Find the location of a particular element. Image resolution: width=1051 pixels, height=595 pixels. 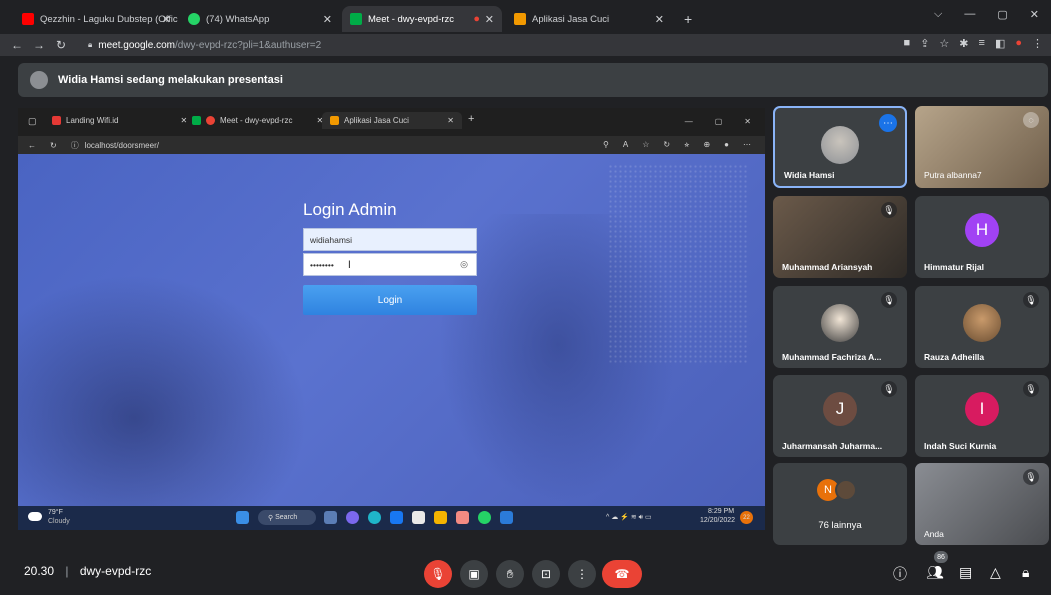

shared-tab-aplikasi: Aplikasi Jasa Cuci ✕ is located at coordinates (392, 120).